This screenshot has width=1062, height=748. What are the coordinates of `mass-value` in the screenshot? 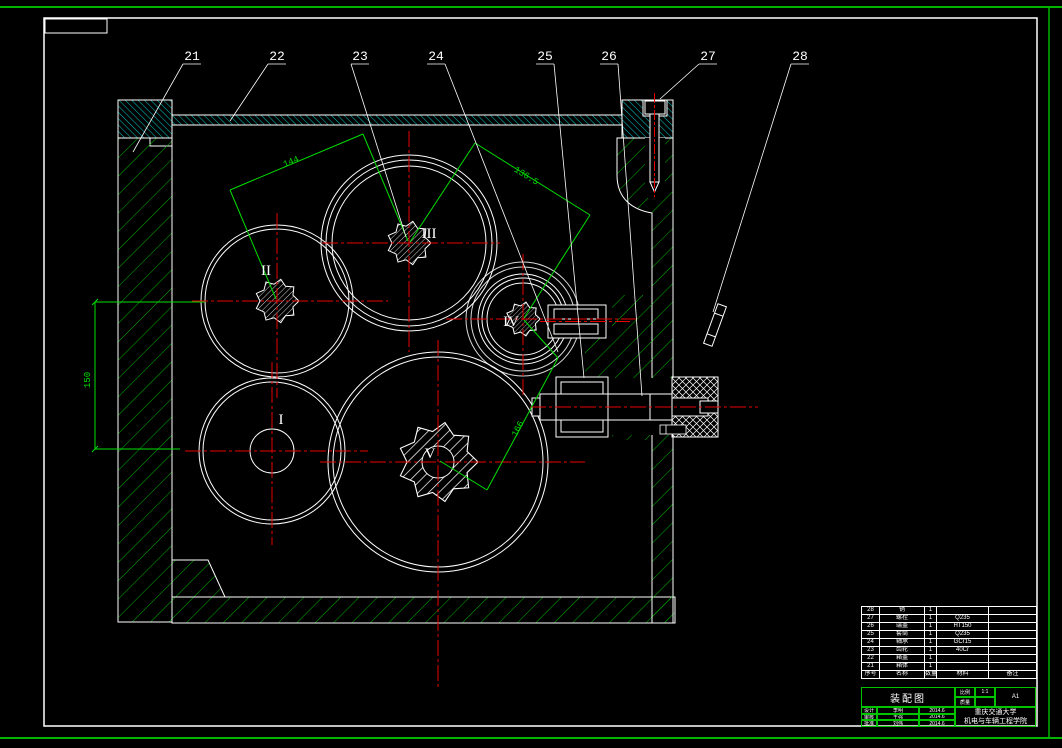 It's located at (985, 702).